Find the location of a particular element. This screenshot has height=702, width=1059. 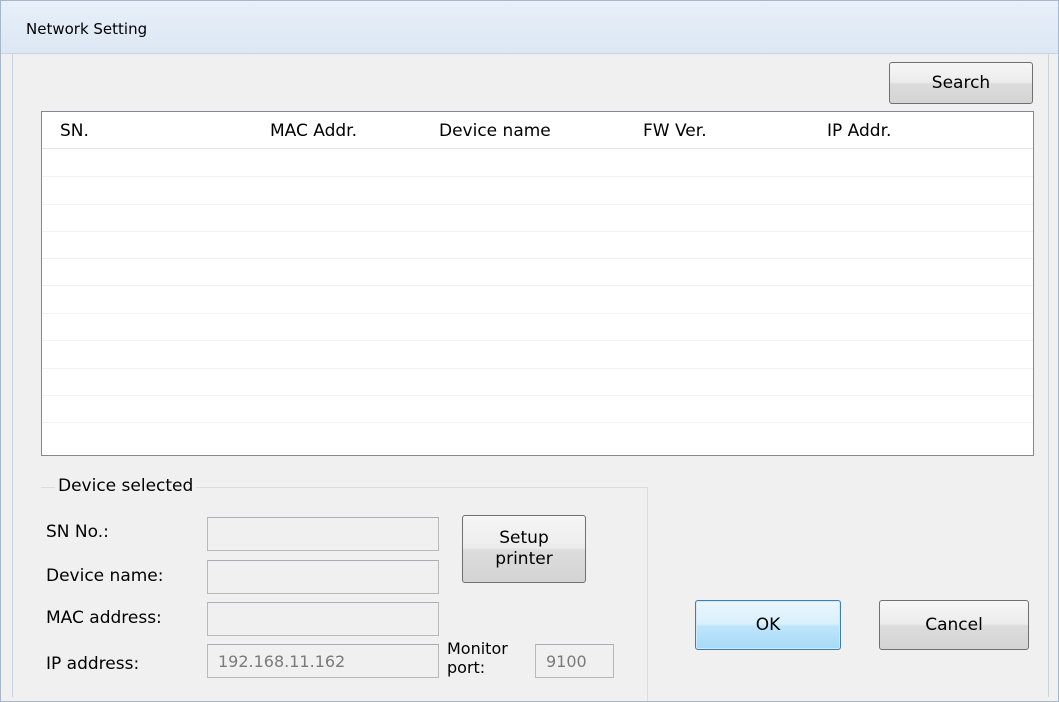

search-button: Search is located at coordinates (961, 83).